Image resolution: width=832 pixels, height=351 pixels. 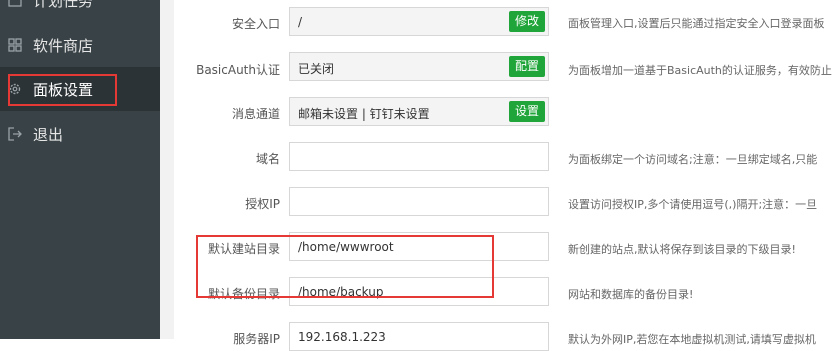 What do you see at coordinates (300, 22) in the screenshot?
I see `field-value: /` at bounding box center [300, 22].